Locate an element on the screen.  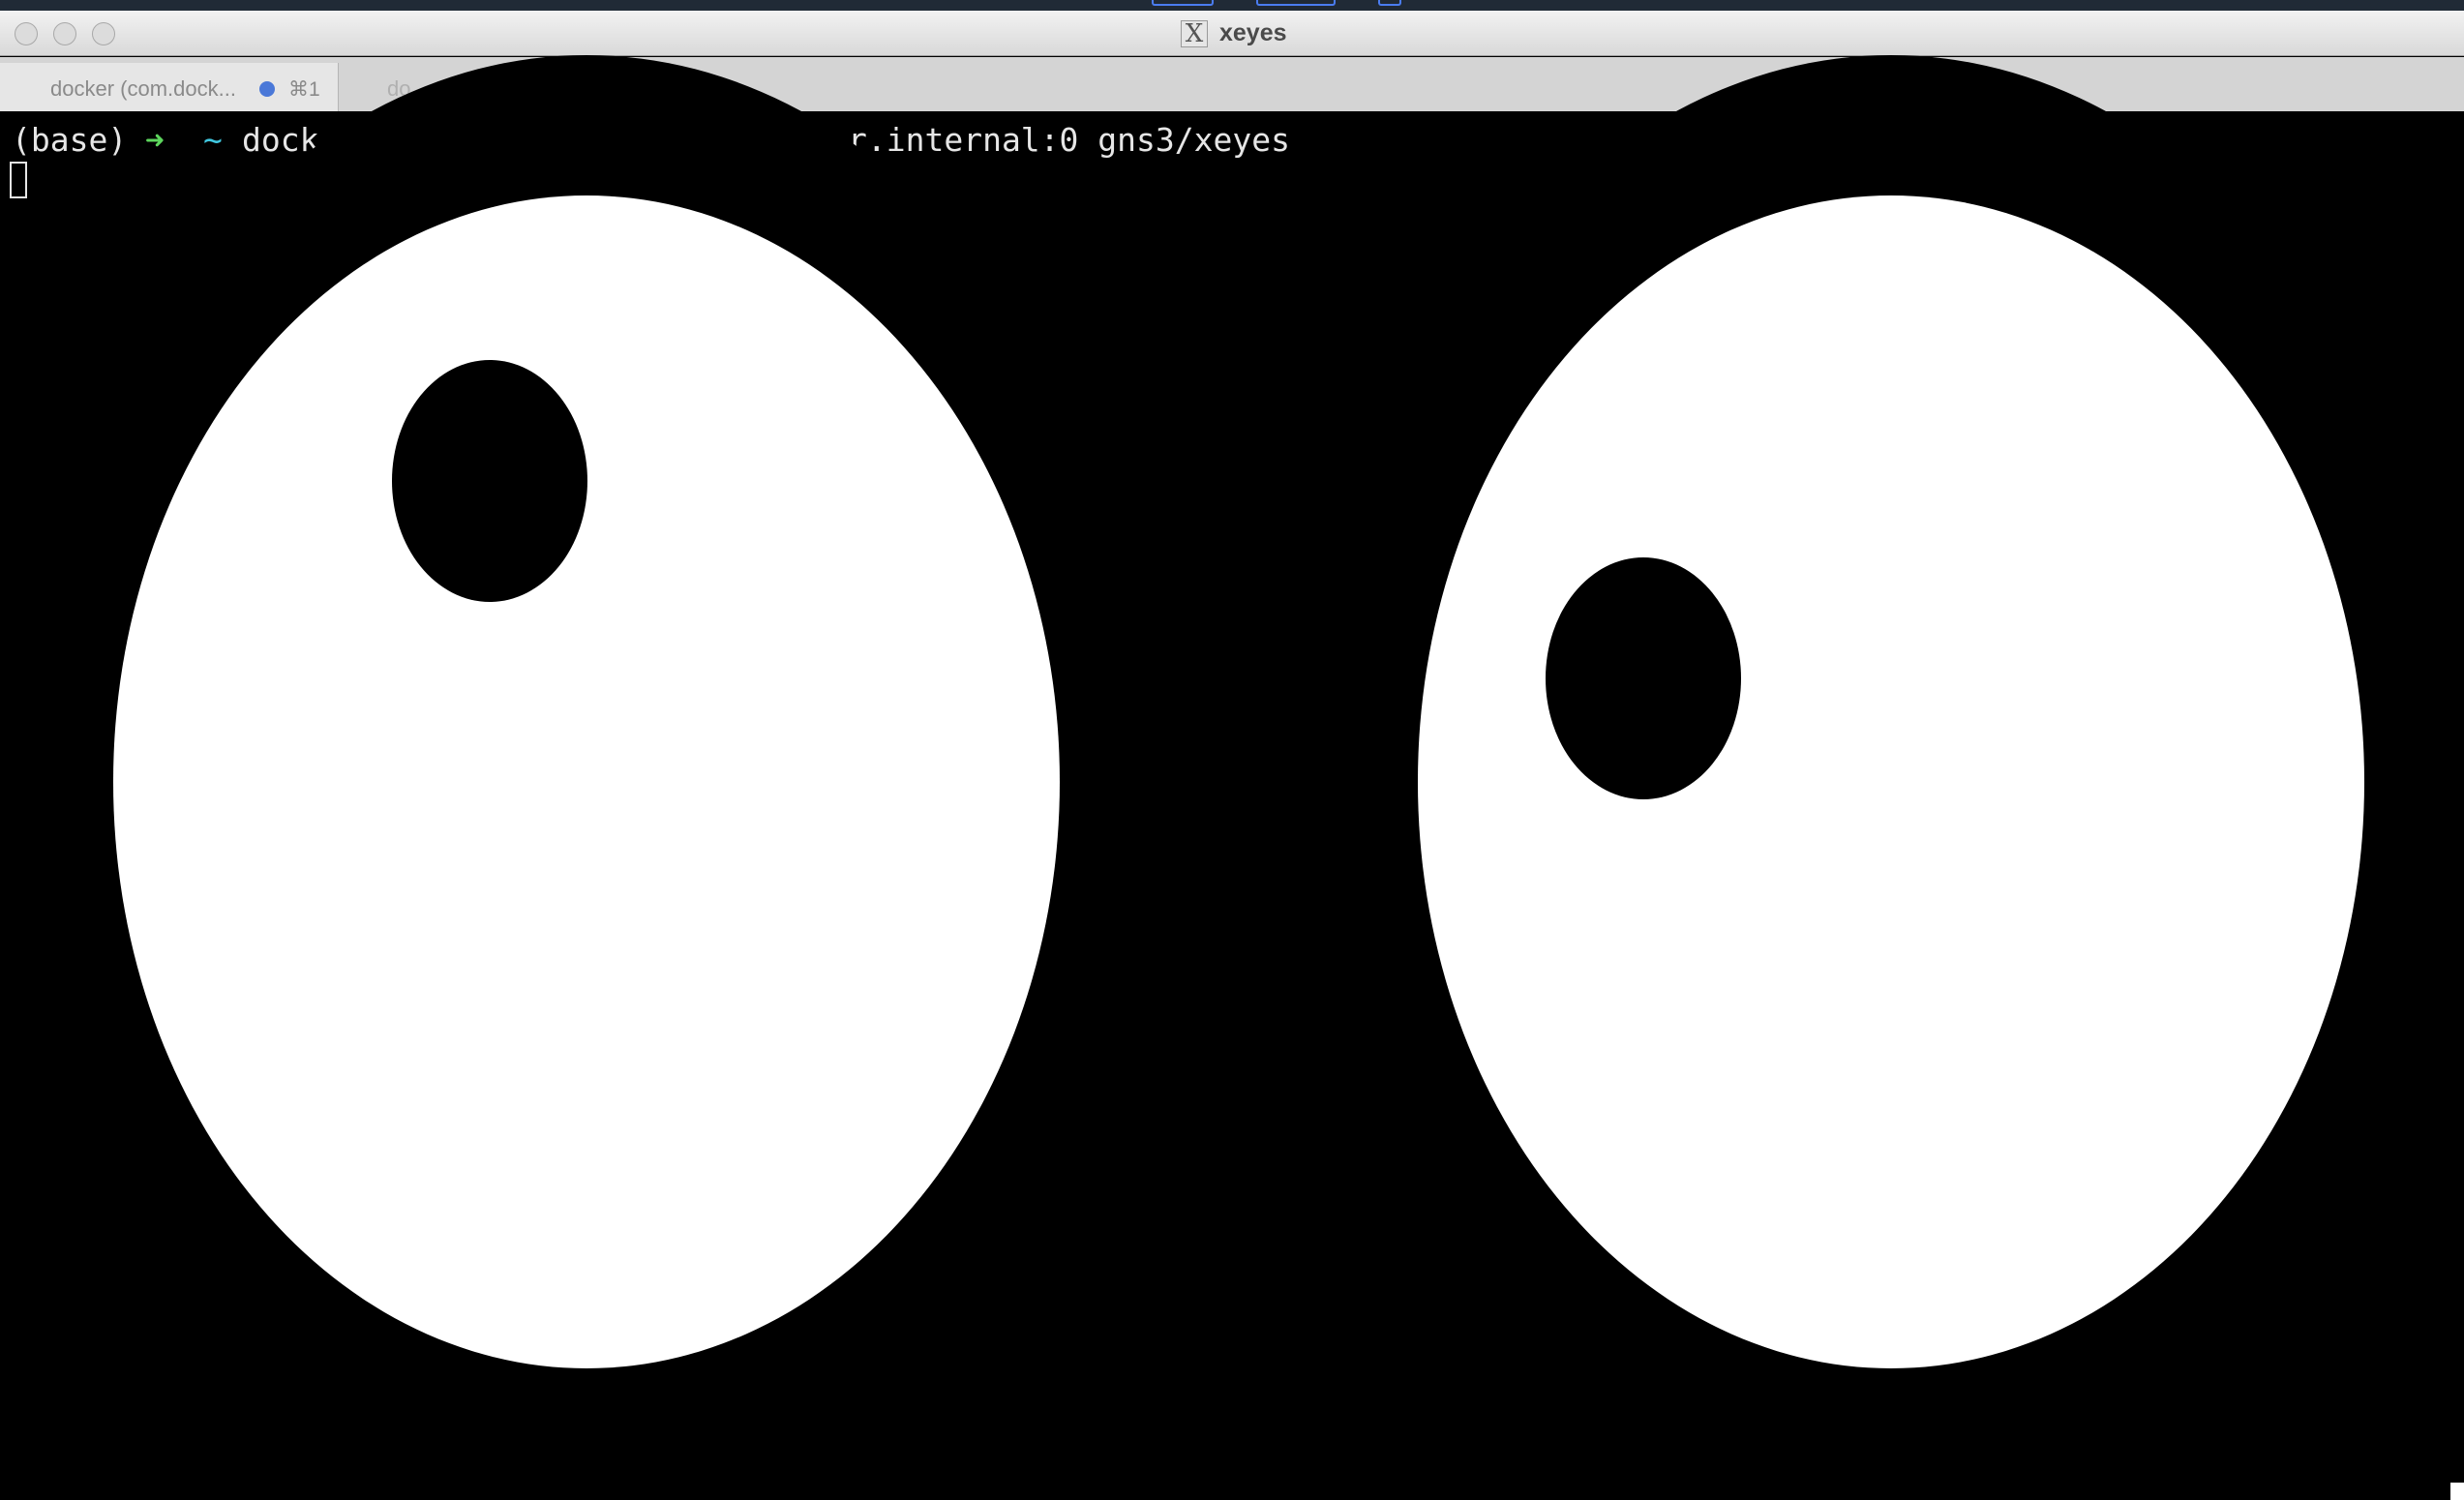
right-pupil is located at coordinates (1643, 678).